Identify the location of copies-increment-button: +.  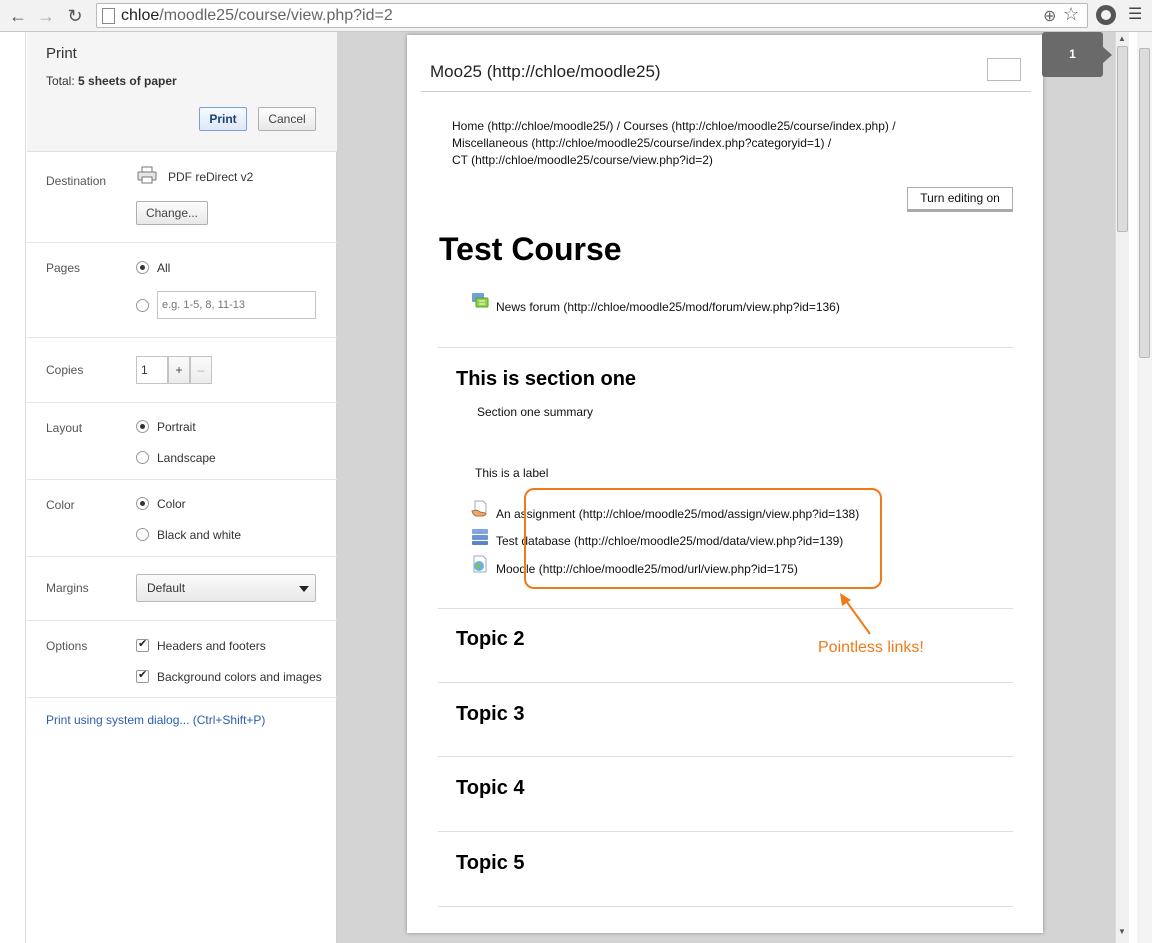
(179, 370).